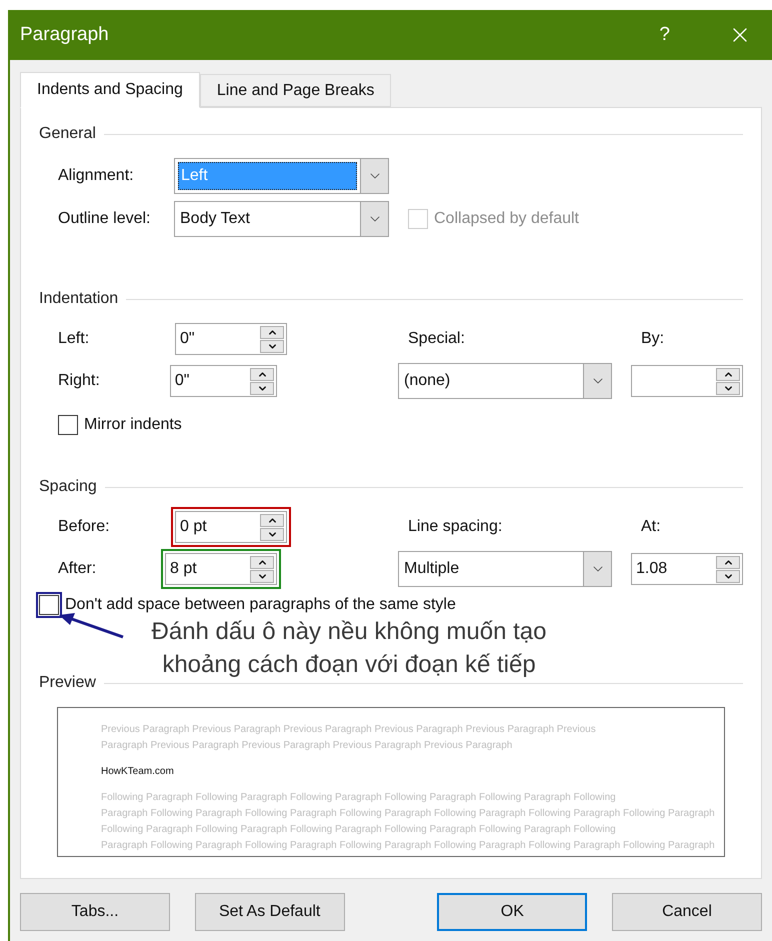  Describe the element at coordinates (65, 34) in the screenshot. I see `window-title: Paragraph` at that location.